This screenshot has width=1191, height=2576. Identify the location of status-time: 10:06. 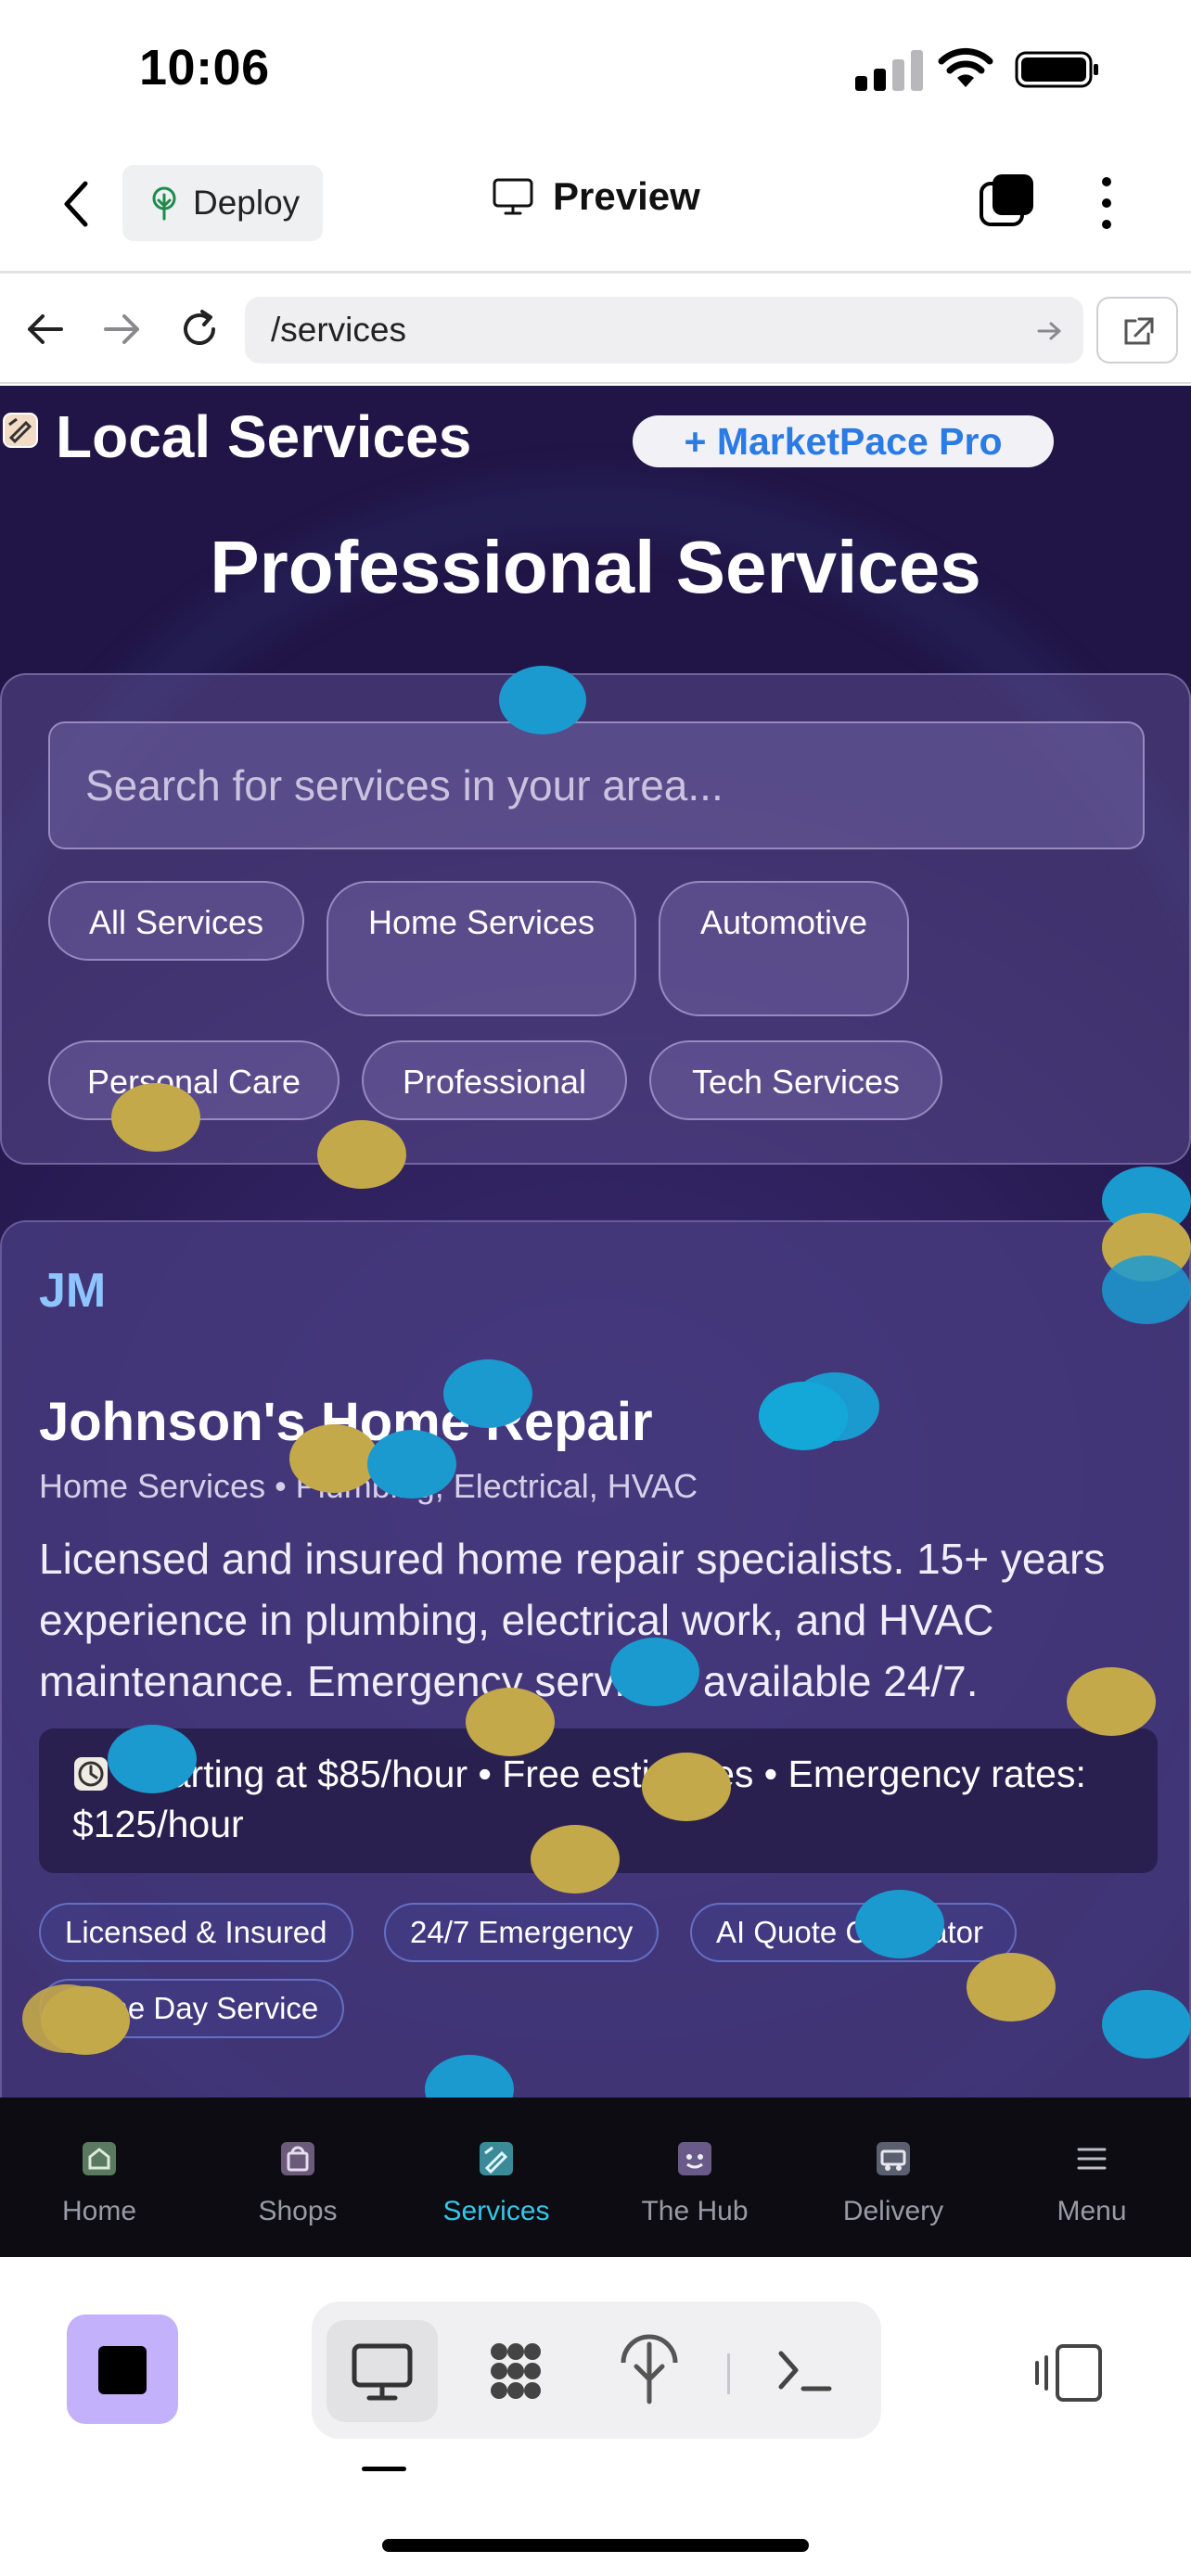
(204, 68).